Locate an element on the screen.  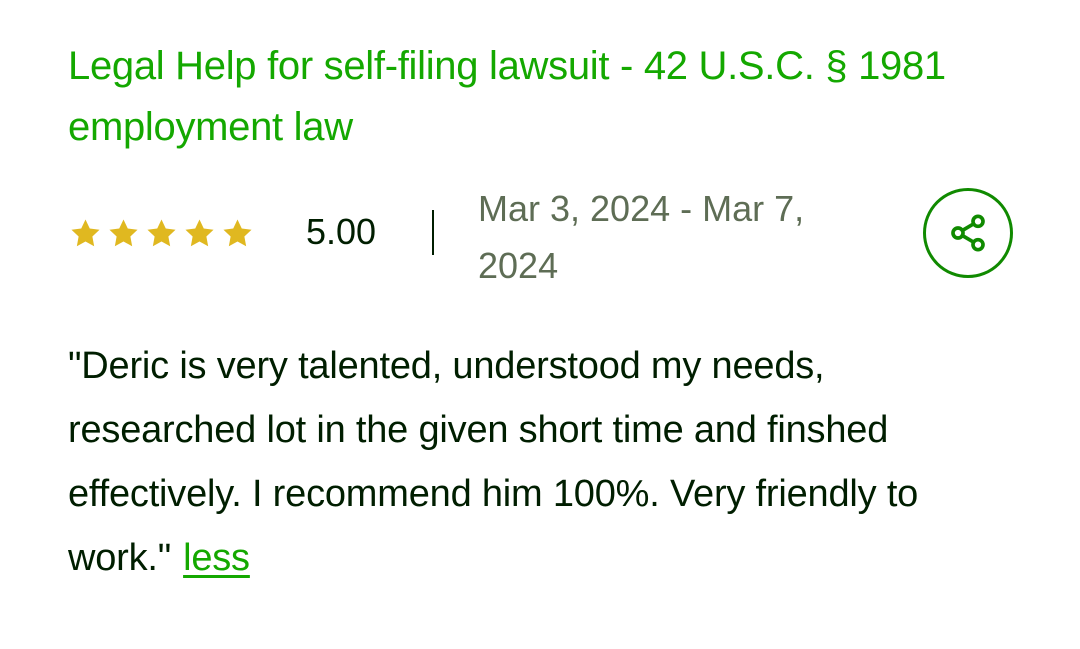
divider is located at coordinates (433, 232).